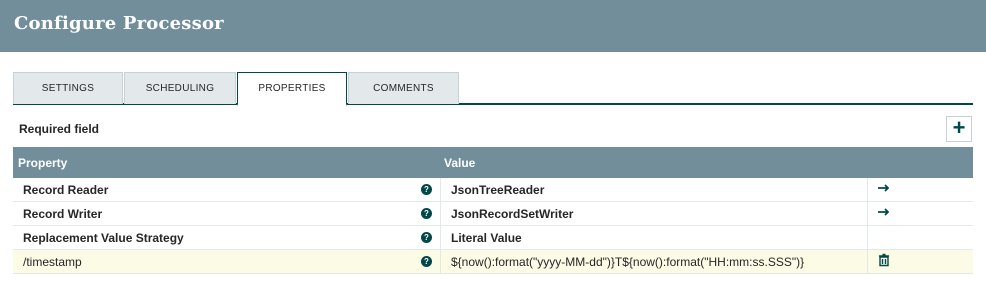  Describe the element at coordinates (103, 238) in the screenshot. I see `property-name: Replacement Value Strategy` at that location.